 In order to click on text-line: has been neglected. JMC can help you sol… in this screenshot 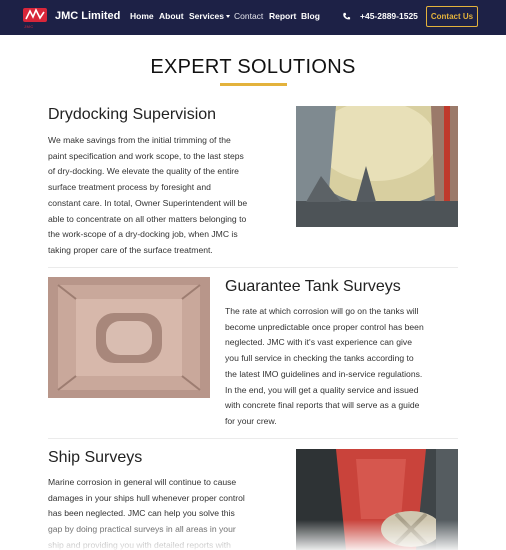, I will do `click(141, 513)`.